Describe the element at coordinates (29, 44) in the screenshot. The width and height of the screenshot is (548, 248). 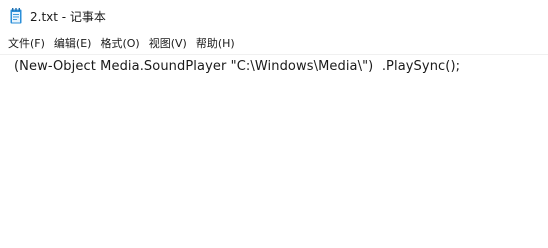
I see `menu-file: 文件(F)` at that location.